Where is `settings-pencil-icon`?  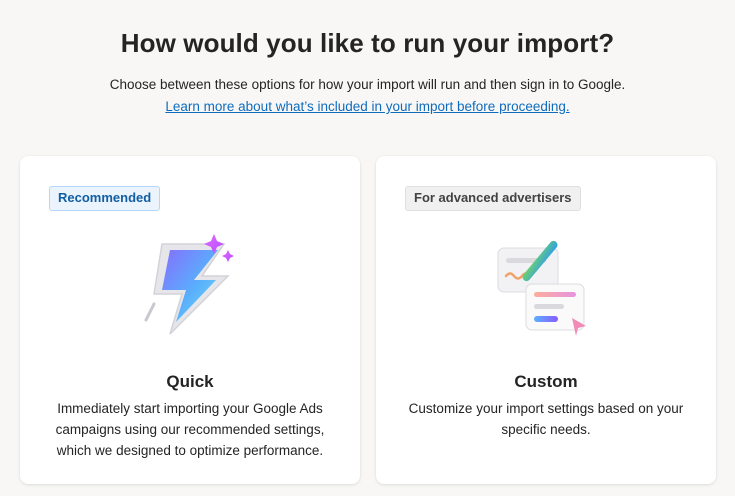
settings-pencil-icon is located at coordinates (541, 288).